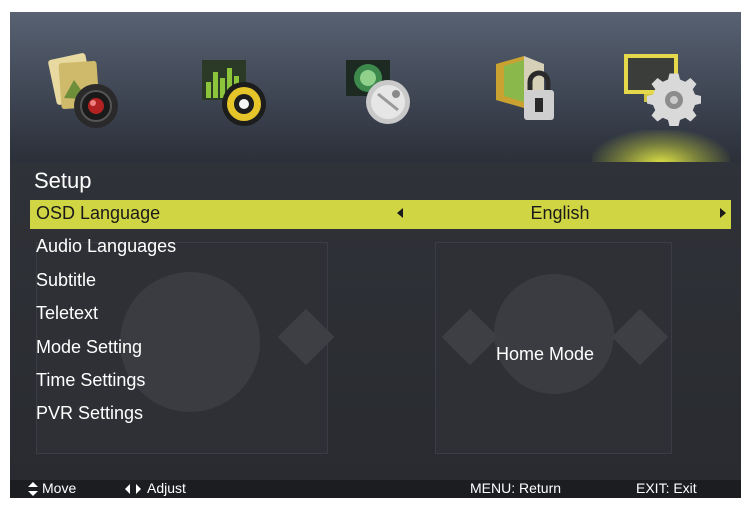 This screenshot has width=747, height=505. I want to click on arrow-right-icon, so click(723, 213).